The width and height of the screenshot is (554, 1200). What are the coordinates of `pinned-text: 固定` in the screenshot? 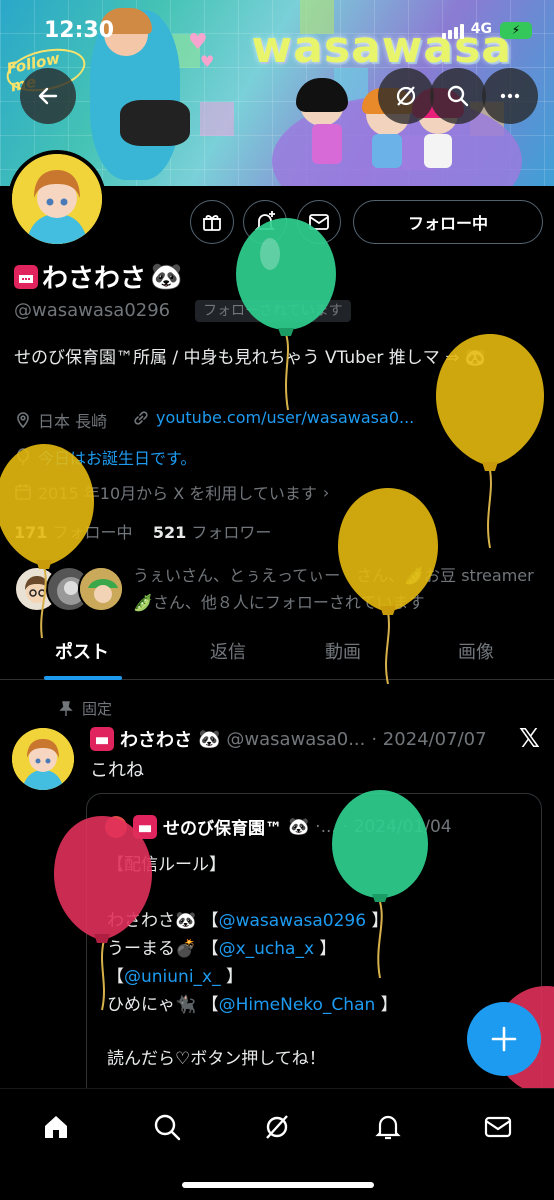 It's located at (97, 709).